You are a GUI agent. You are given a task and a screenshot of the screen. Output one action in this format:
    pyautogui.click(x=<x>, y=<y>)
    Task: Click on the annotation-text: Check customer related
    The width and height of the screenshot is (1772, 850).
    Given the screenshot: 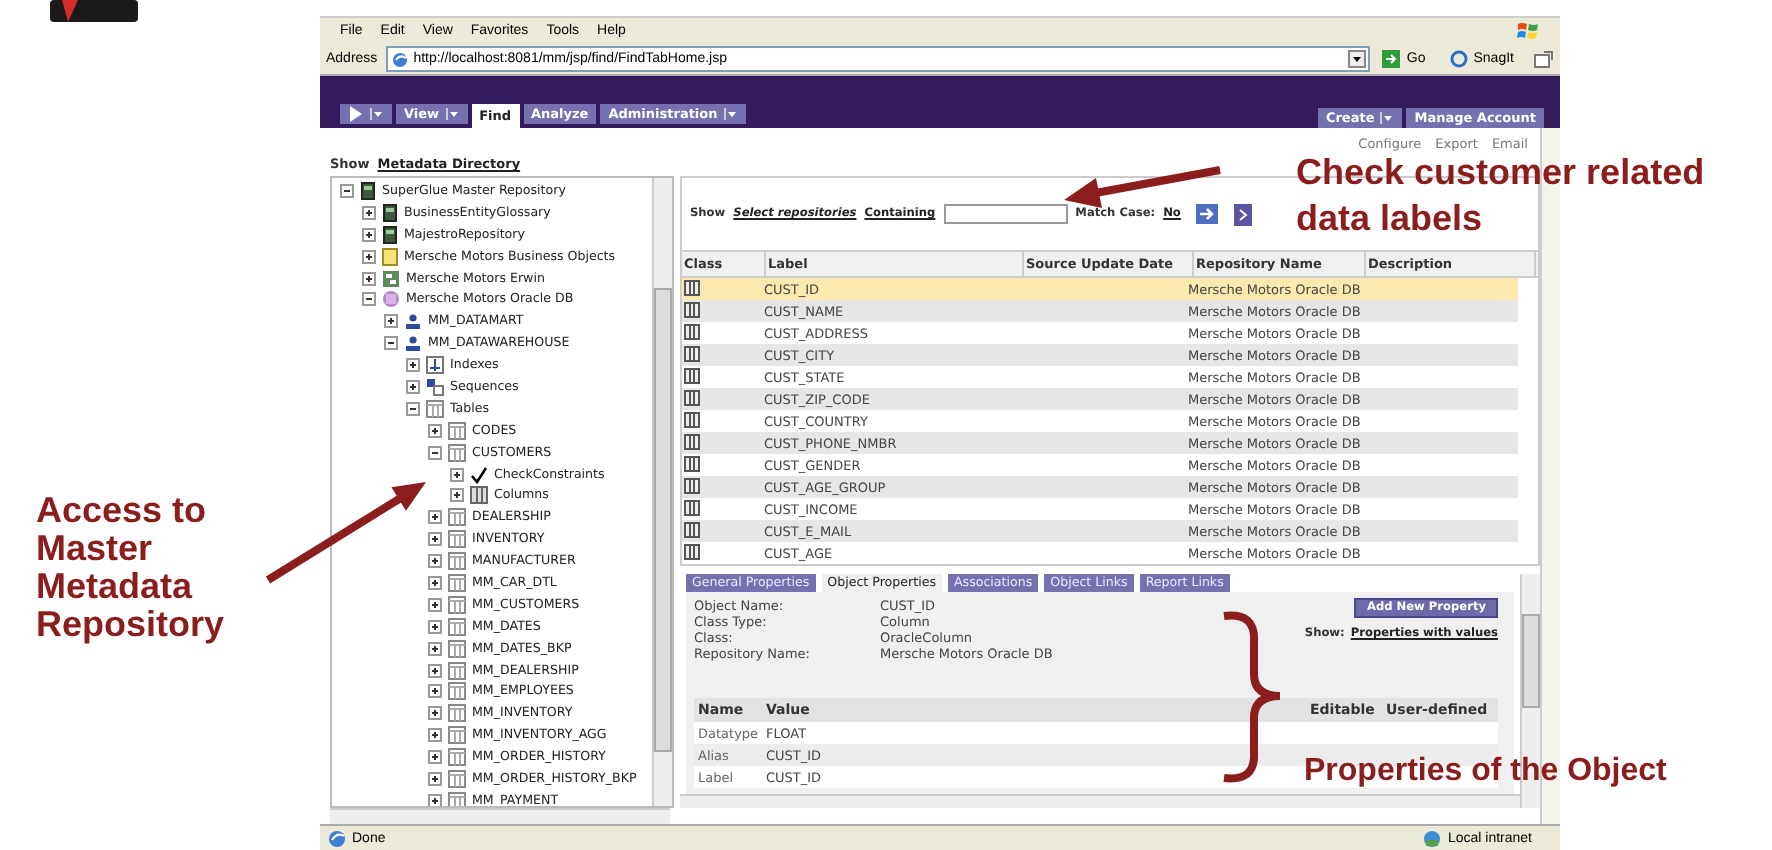 What is the action you would take?
    pyautogui.click(x=1500, y=173)
    